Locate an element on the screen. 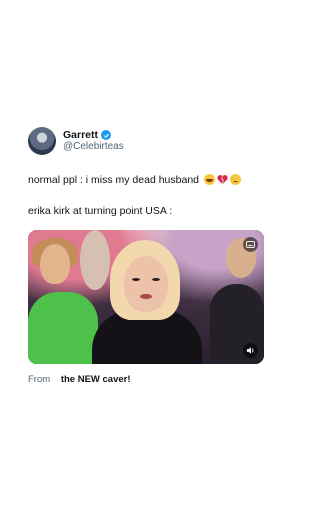 The height and width of the screenshot is (520, 320). background-dancer is located at coordinates (95, 260).